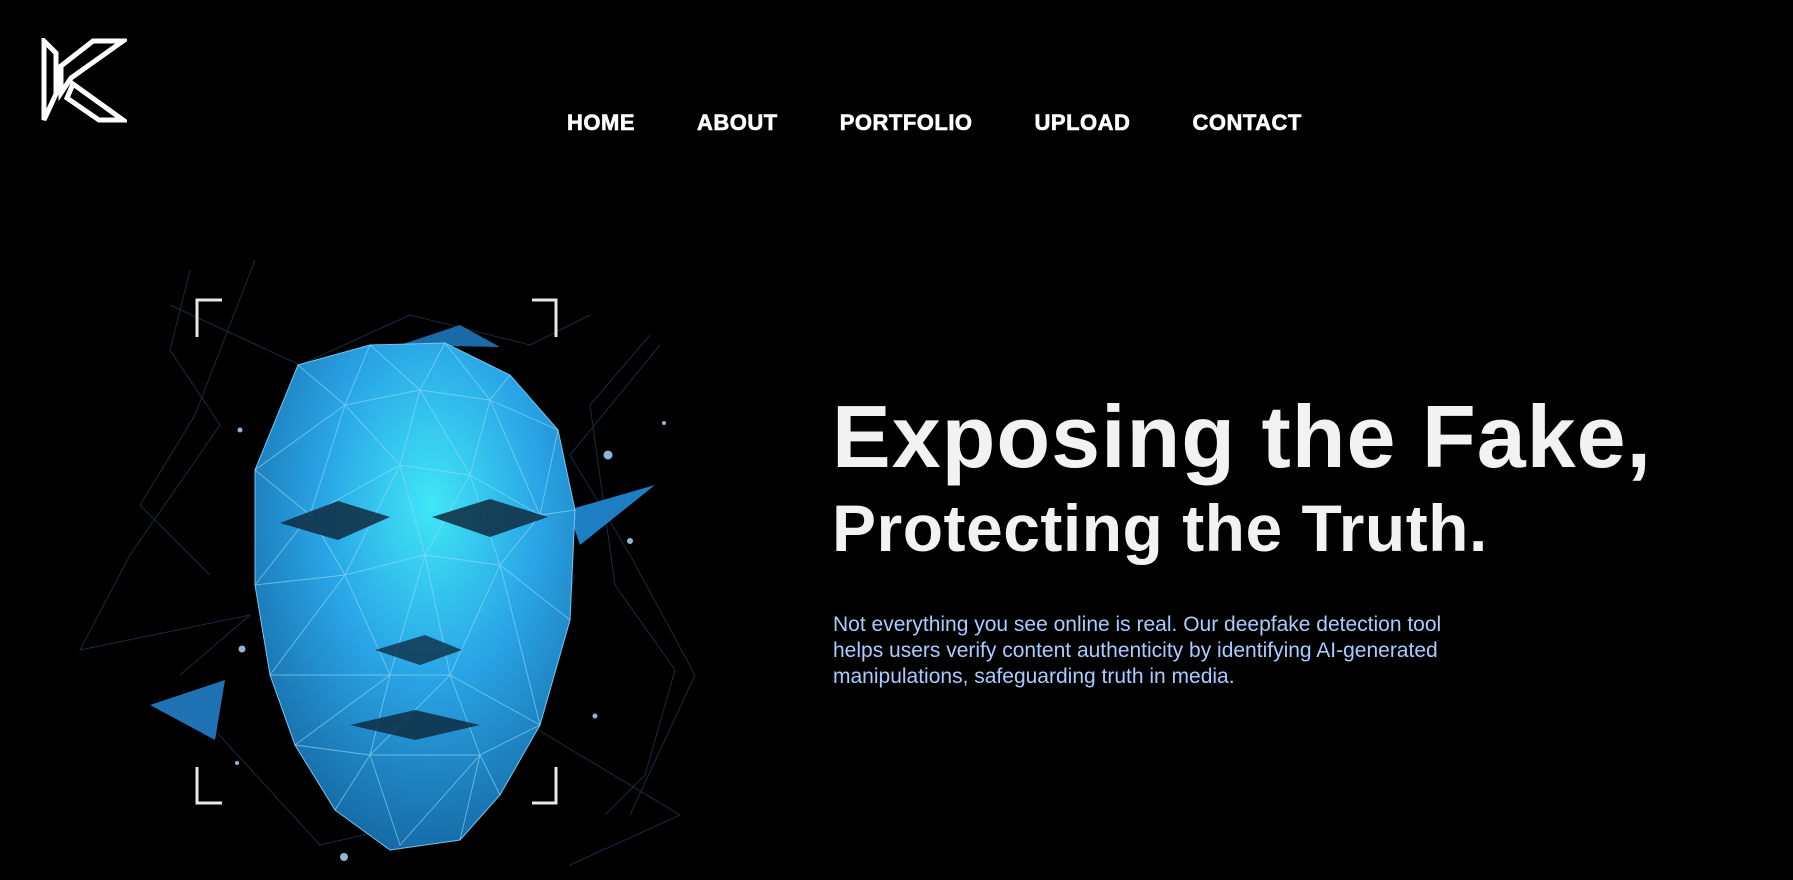 This screenshot has width=1793, height=880. What do you see at coordinates (84, 81) in the screenshot?
I see `k-logo-icon` at bounding box center [84, 81].